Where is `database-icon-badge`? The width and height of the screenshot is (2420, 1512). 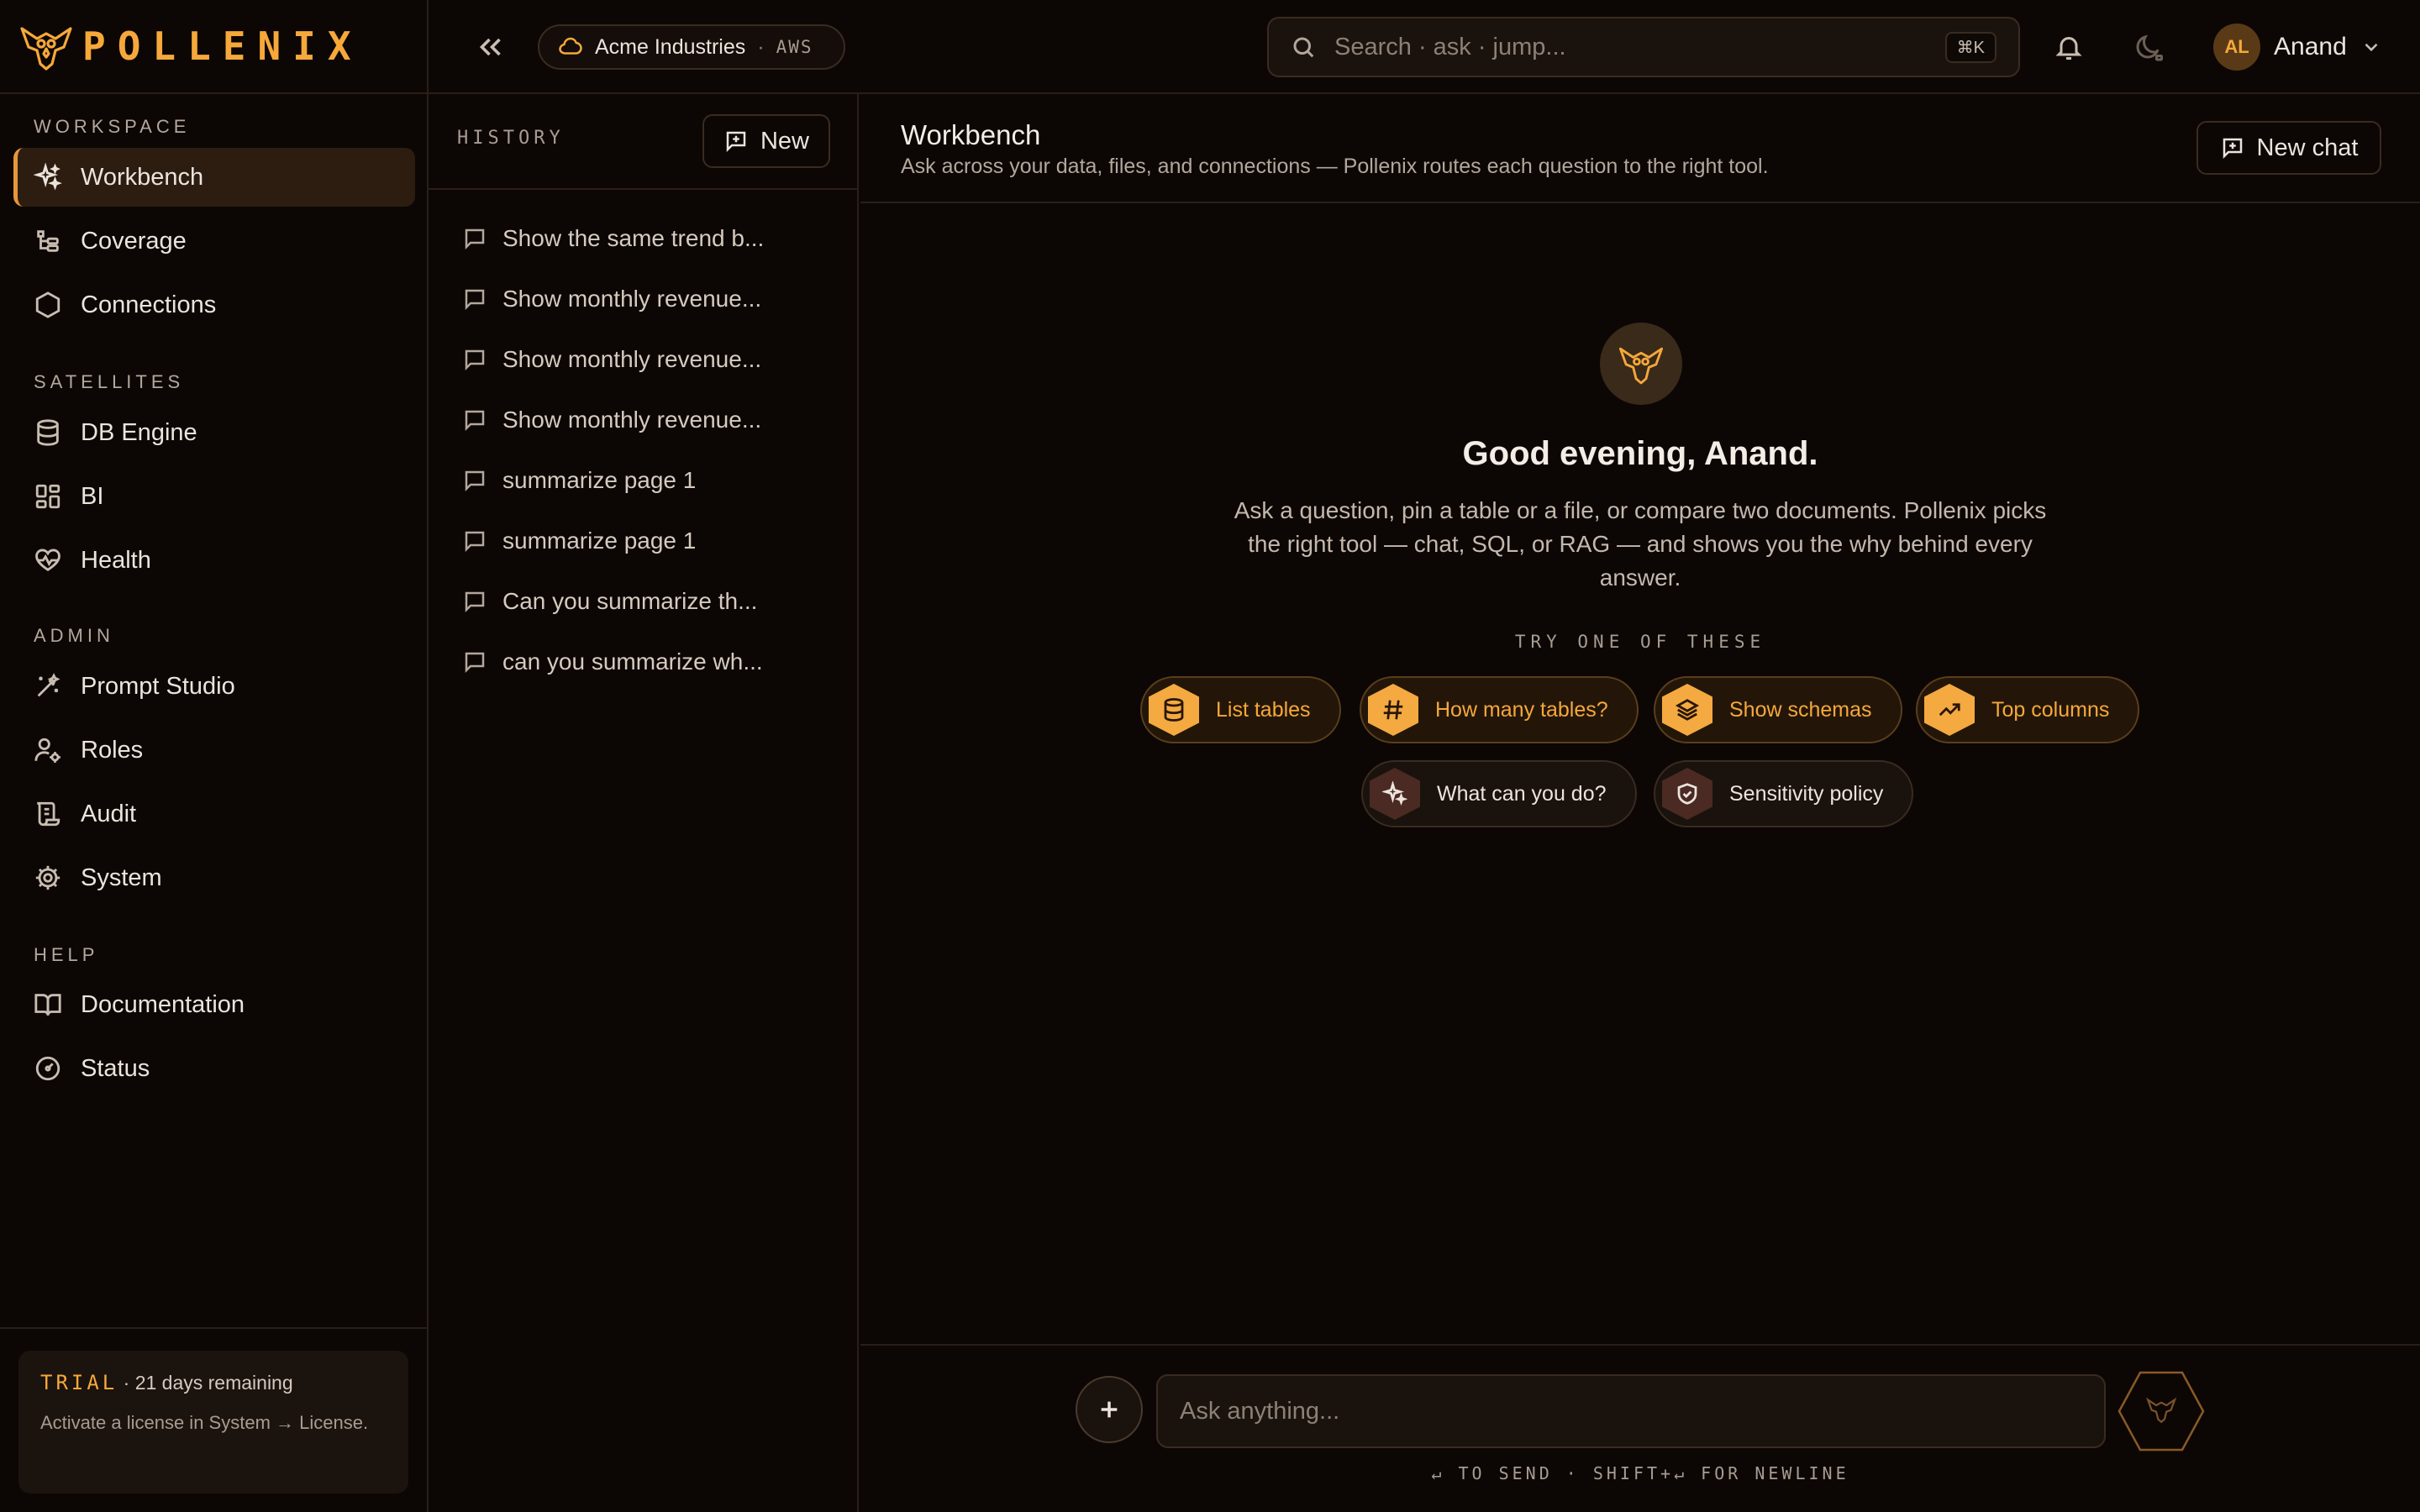 database-icon-badge is located at coordinates (1174, 710).